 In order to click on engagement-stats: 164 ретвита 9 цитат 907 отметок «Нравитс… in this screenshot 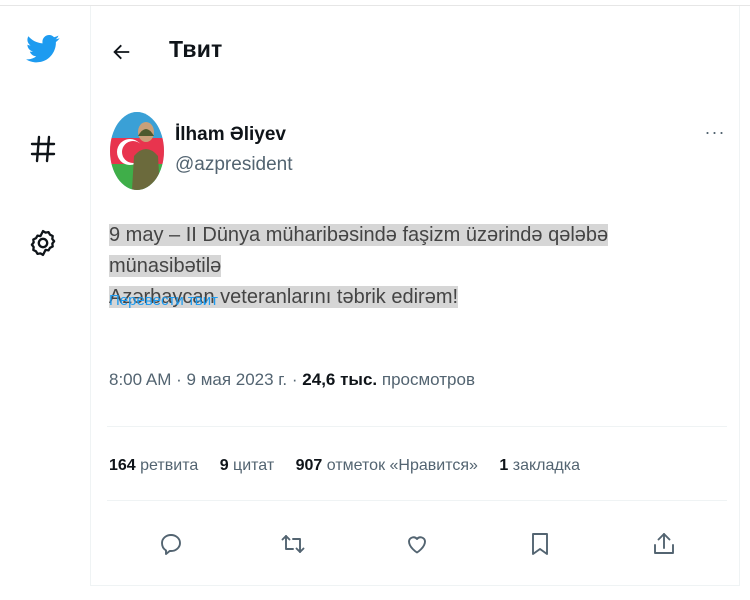, I will do `click(353, 466)`.